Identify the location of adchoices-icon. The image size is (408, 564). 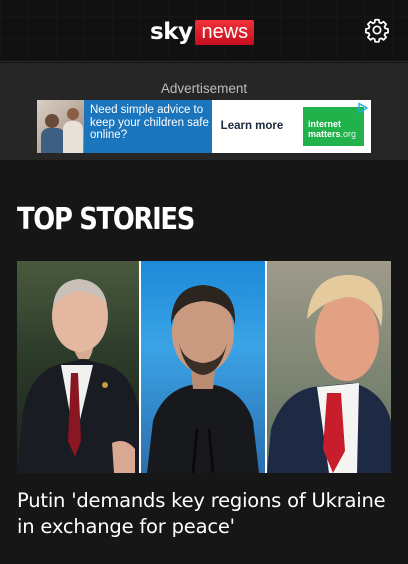
(363, 108).